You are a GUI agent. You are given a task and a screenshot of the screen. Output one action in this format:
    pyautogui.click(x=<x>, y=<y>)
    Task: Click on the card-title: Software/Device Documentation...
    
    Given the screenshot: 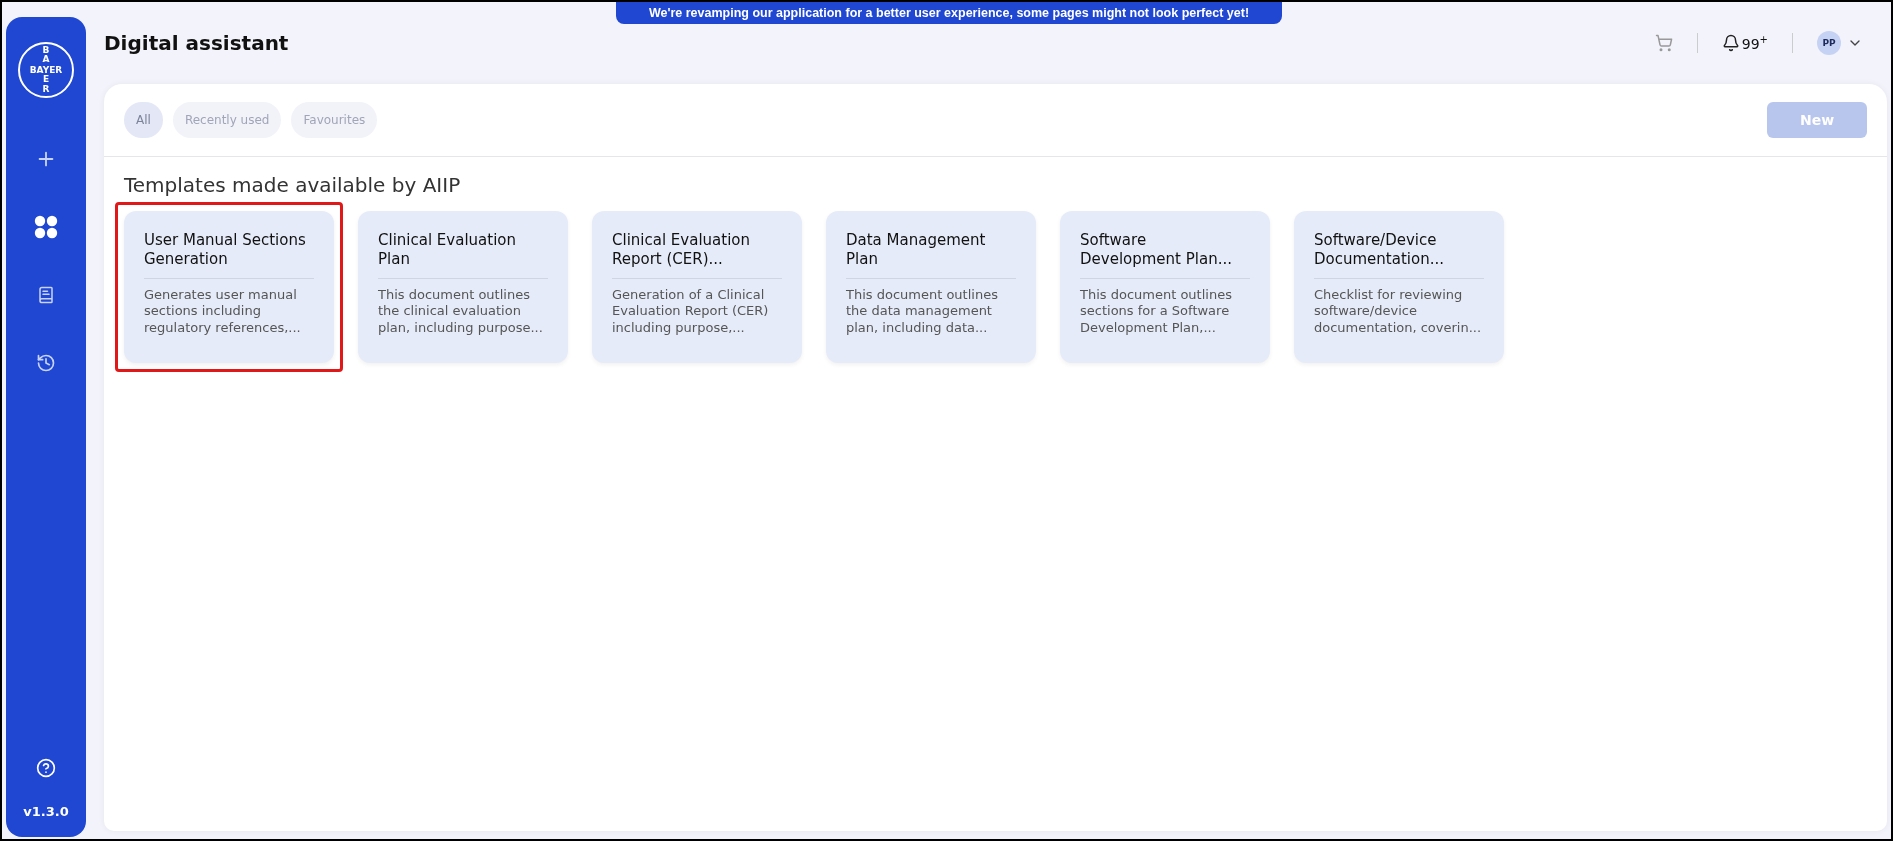 What is the action you would take?
    pyautogui.click(x=1399, y=255)
    